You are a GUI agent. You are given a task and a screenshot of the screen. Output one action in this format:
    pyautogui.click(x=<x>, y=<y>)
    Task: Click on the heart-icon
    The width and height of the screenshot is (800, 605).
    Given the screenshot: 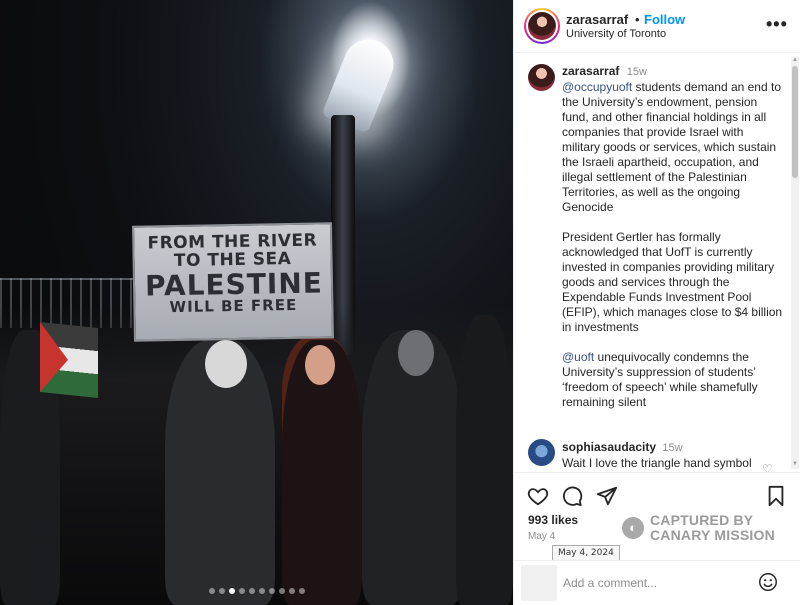 What is the action you would take?
    pyautogui.click(x=538, y=496)
    